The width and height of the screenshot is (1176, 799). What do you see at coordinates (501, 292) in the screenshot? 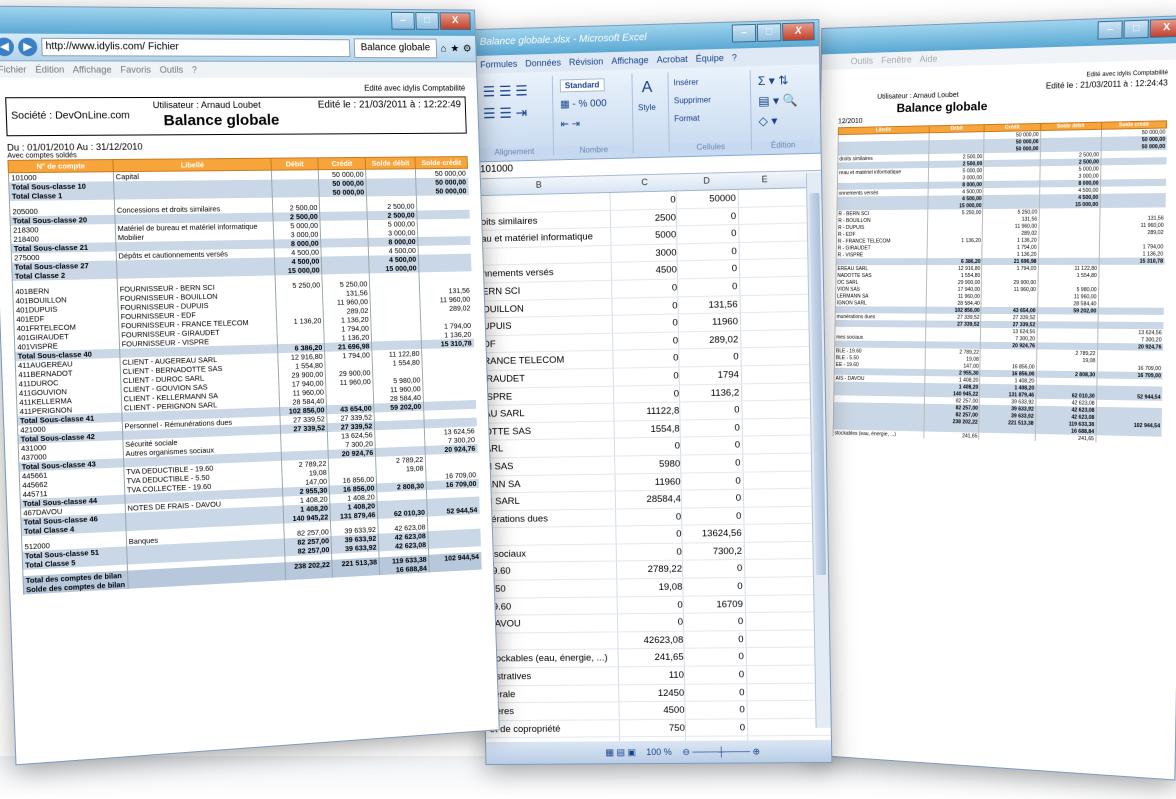
I see `sheet-cell: ERN SCI` at bounding box center [501, 292].